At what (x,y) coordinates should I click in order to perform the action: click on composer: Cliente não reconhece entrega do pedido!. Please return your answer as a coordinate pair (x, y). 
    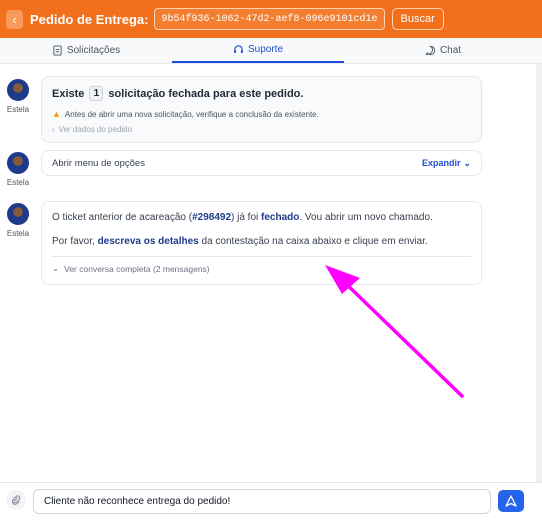
    Looking at the image, I should click on (271, 502).